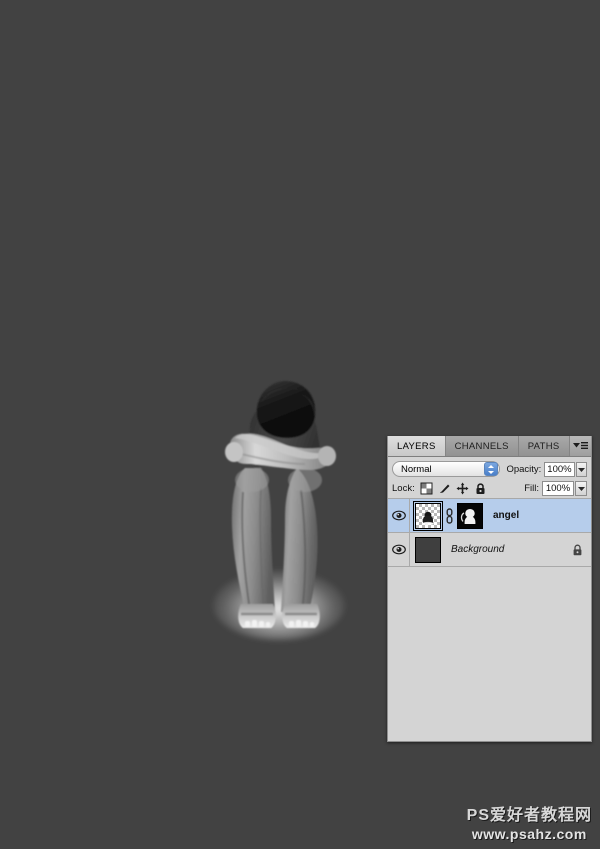  I want to click on lock-position-icon, so click(462, 488).